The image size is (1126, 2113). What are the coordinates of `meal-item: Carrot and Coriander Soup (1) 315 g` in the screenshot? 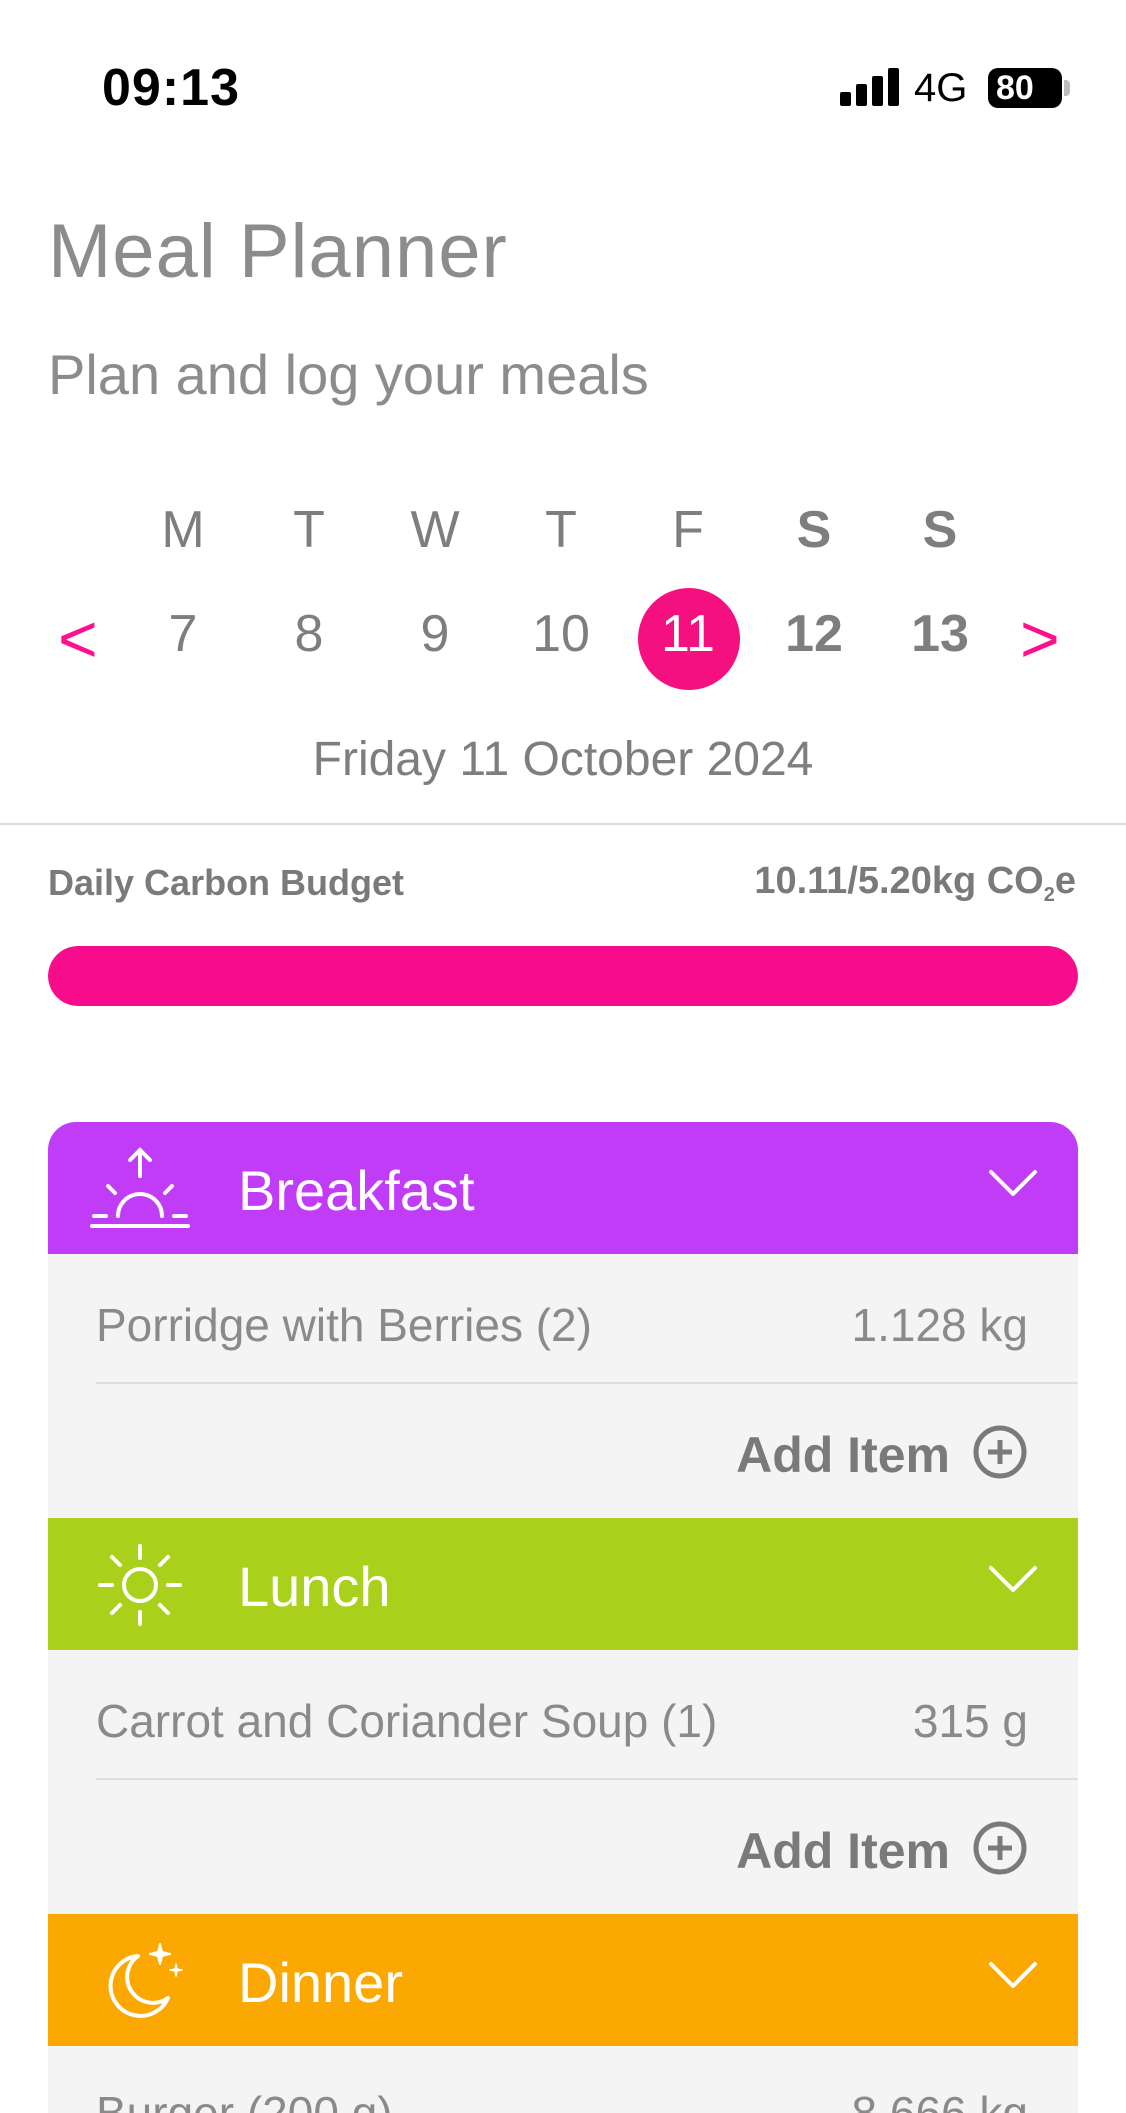 It's located at (587, 1715).